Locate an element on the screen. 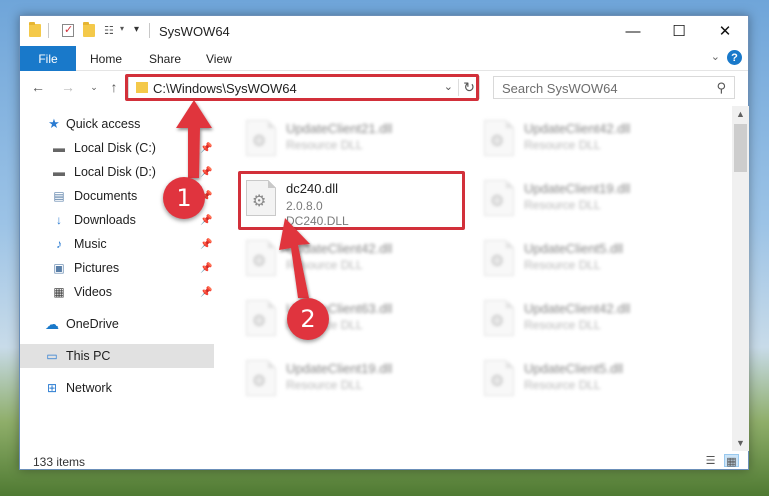 Image resolution: width=769 pixels, height=496 pixels. status-bar: 133 items ☰ ▦ is located at coordinates (384, 461).